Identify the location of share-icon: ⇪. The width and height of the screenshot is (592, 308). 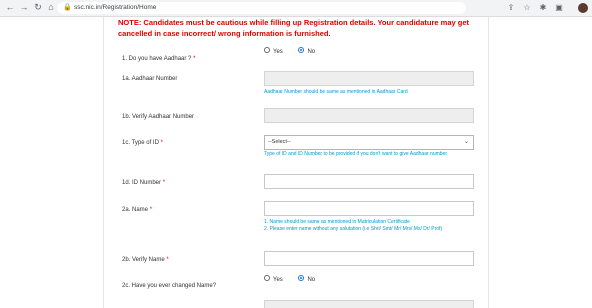
(511, 7).